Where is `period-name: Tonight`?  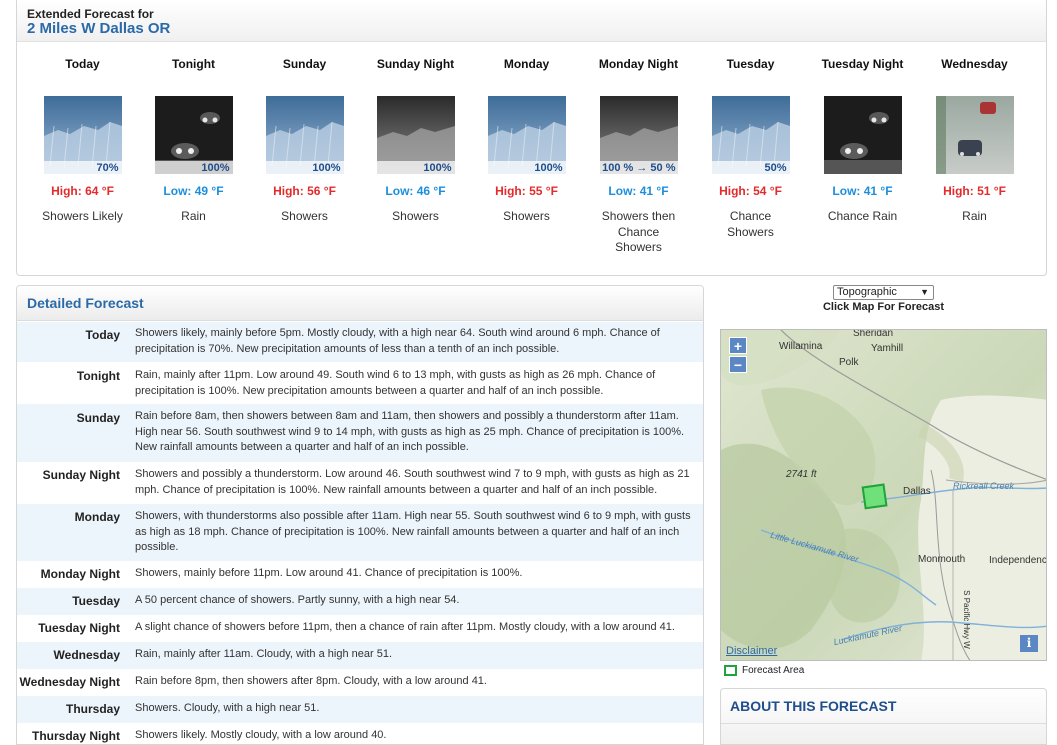 period-name: Tonight is located at coordinates (193, 64).